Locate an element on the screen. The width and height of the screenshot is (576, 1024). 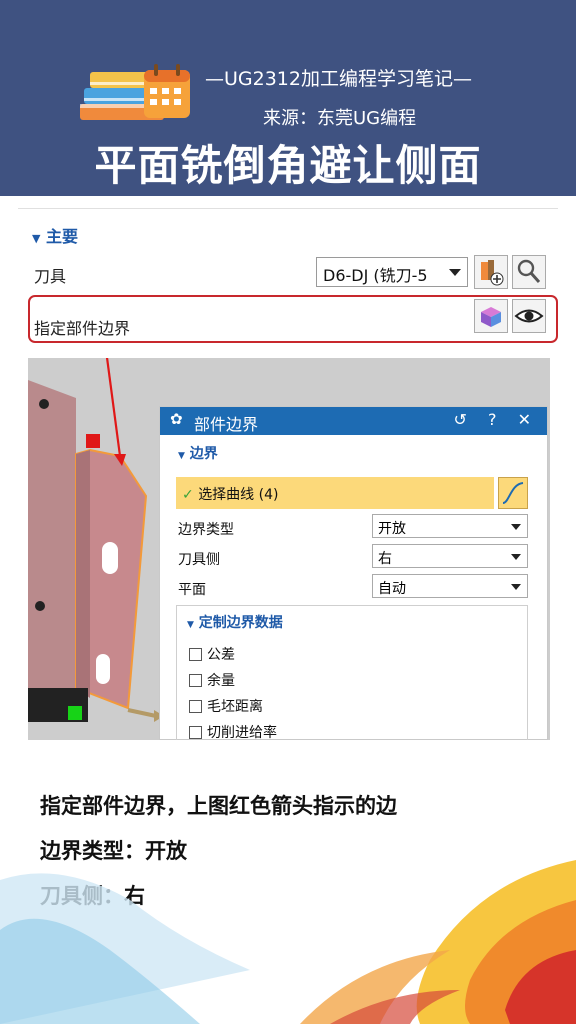
specify-boundary-button is located at coordinates (491, 316).